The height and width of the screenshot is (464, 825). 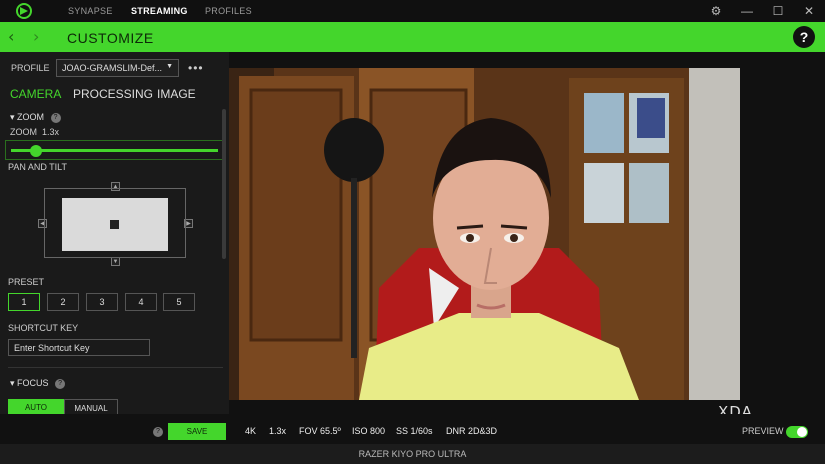 I want to click on footer-help-icon: ?, so click(x=158, y=432).